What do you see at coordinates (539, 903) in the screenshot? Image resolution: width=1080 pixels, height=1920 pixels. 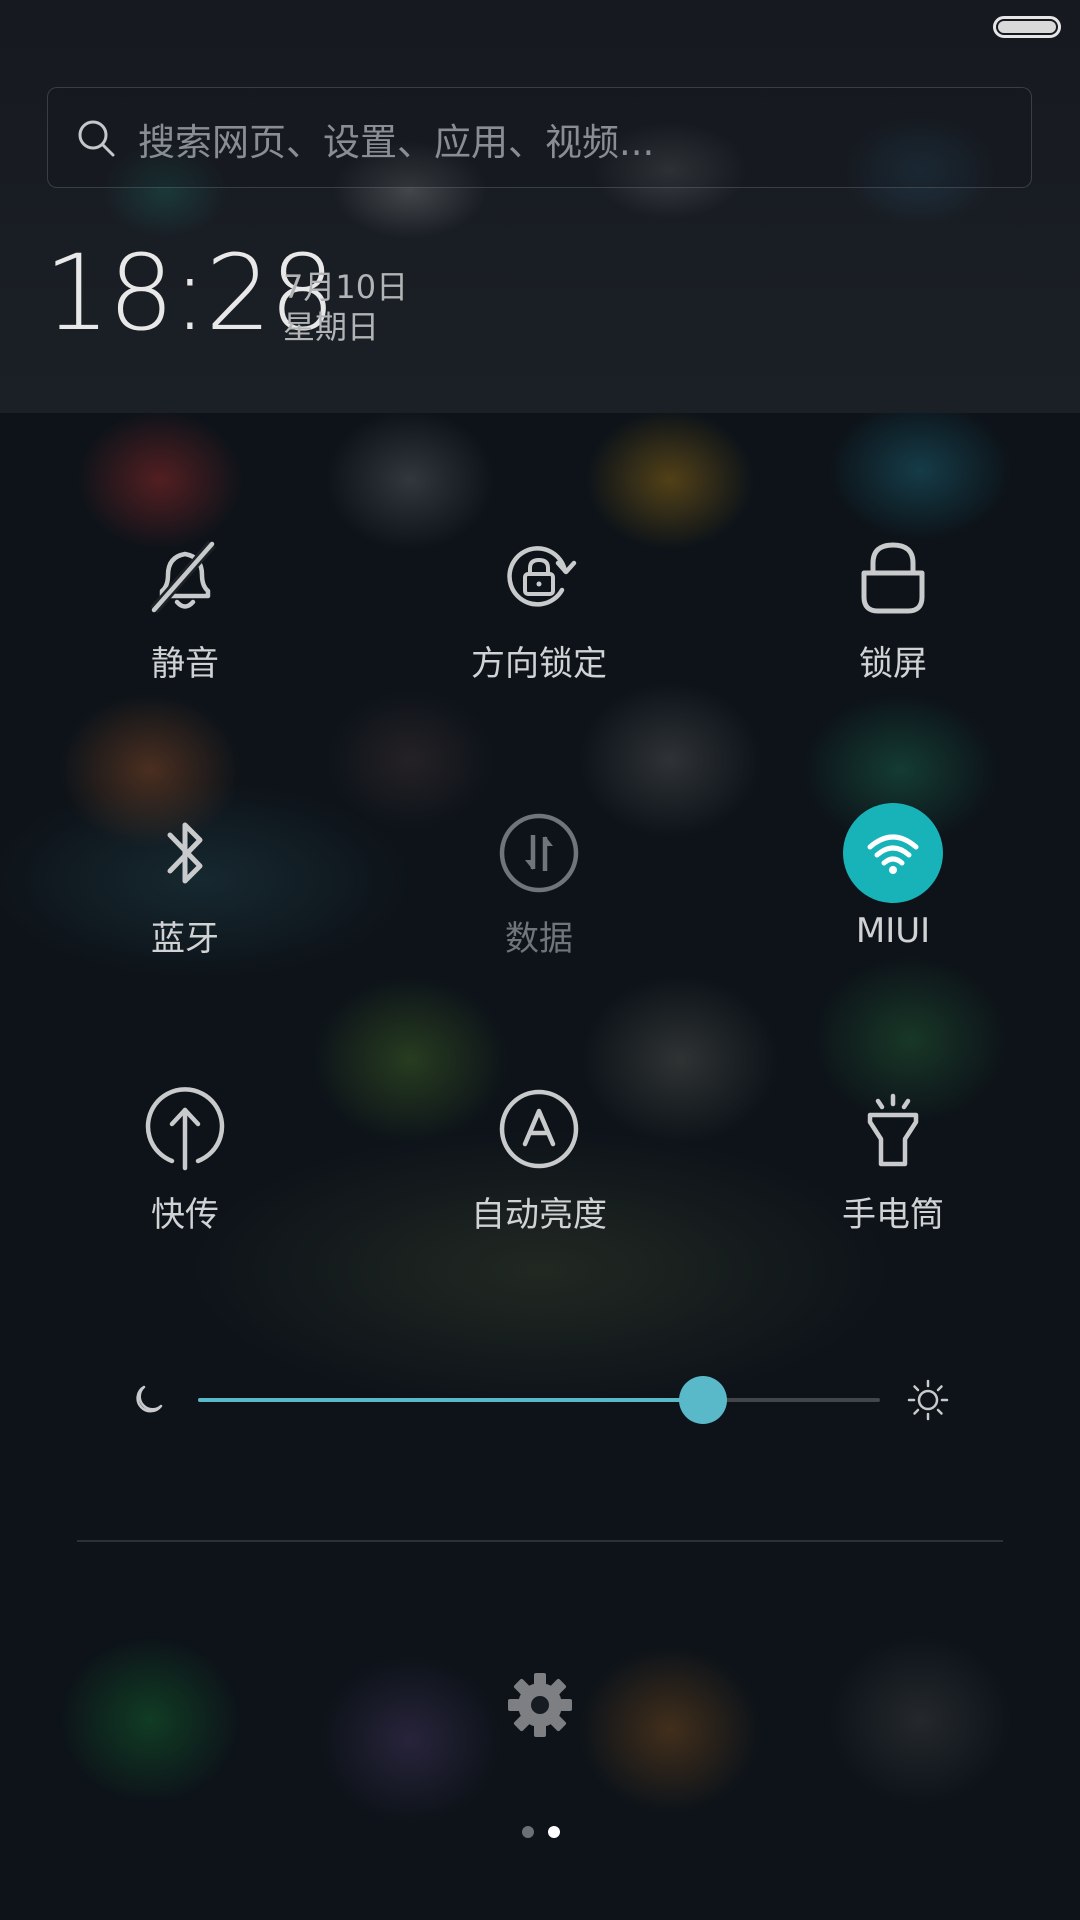 I see `toggle-mobile-data: 数据` at bounding box center [539, 903].